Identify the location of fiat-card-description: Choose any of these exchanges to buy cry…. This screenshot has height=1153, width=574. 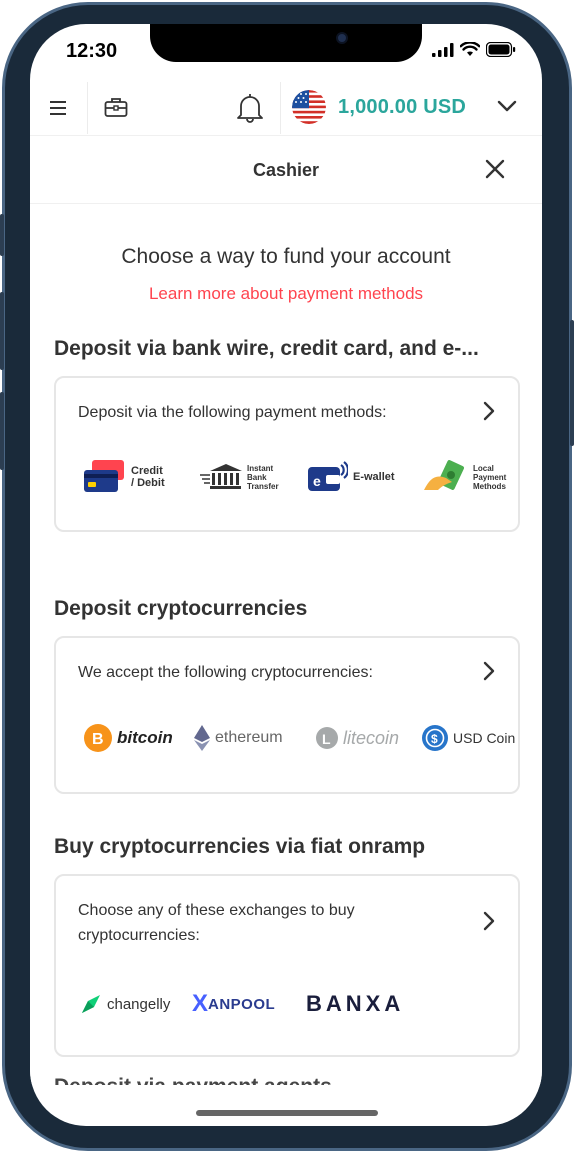
(216, 923).